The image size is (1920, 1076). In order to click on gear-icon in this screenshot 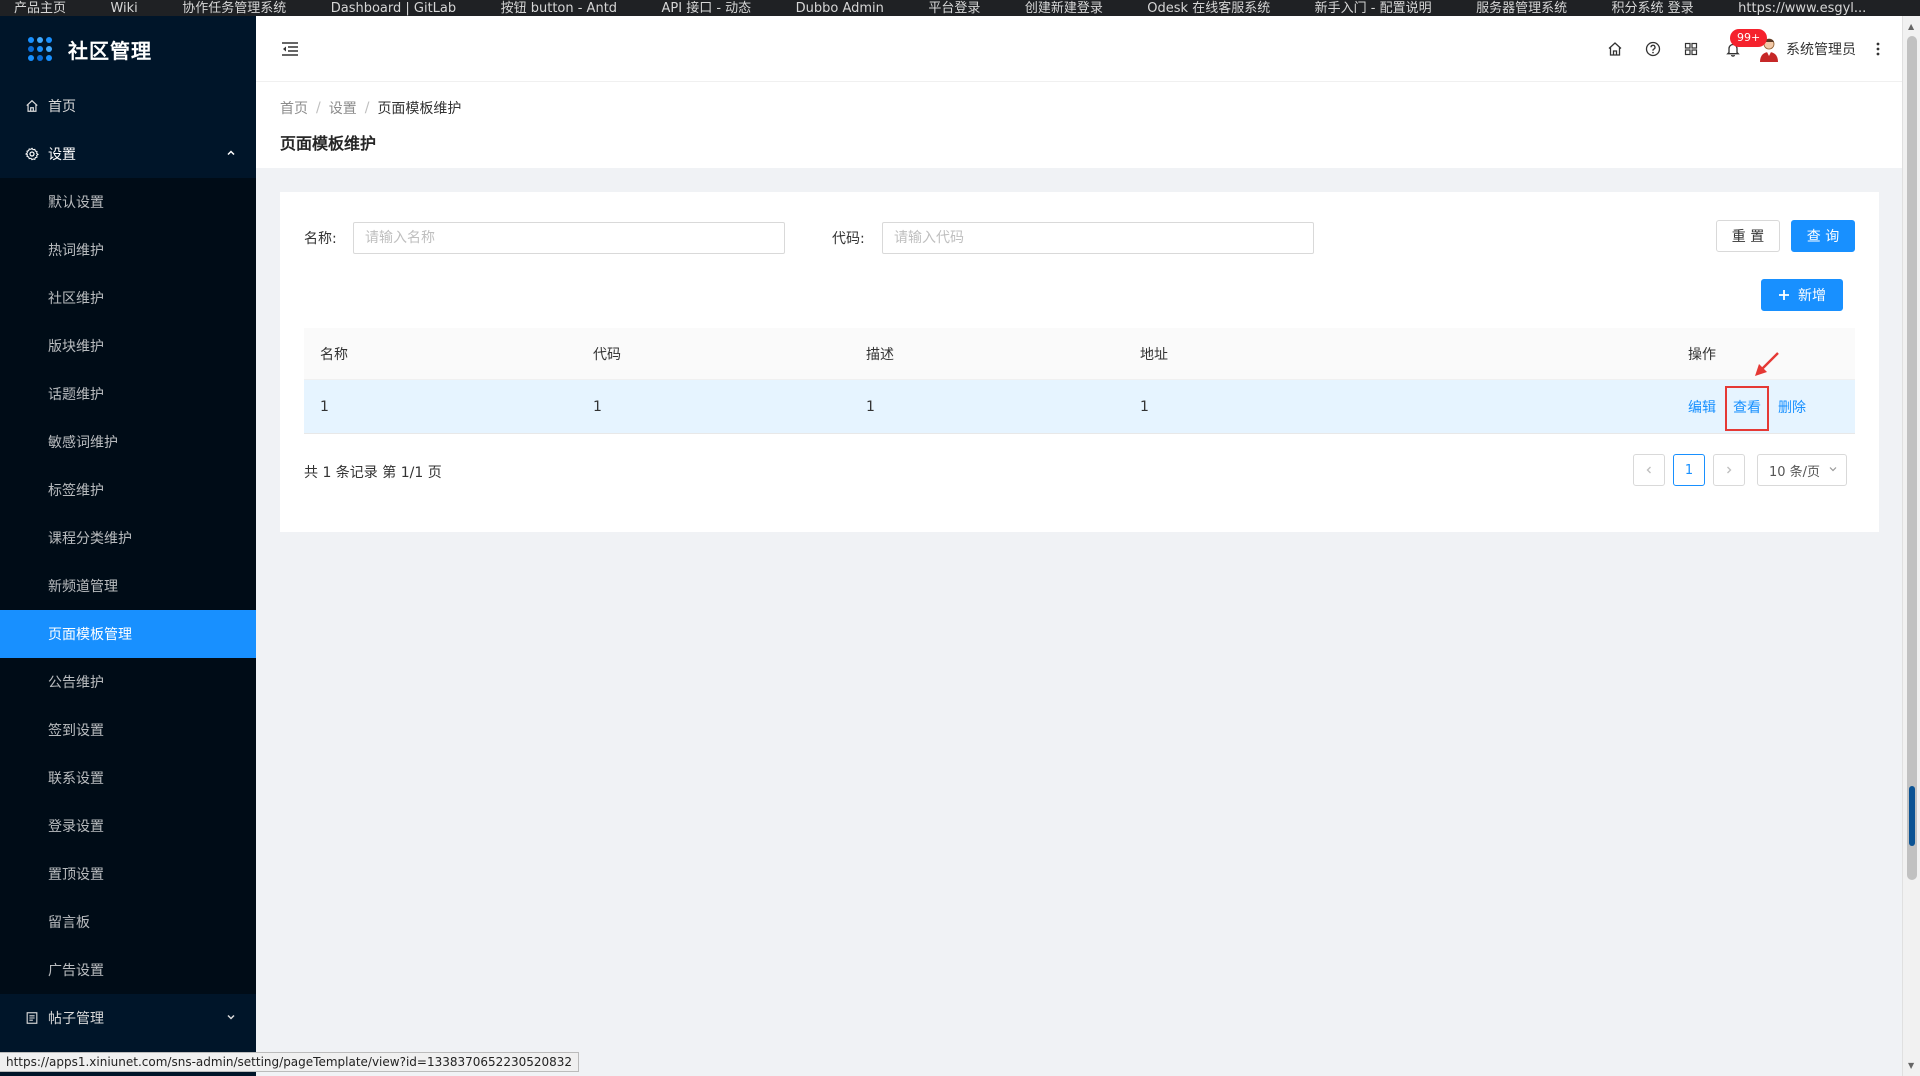, I will do `click(32, 154)`.